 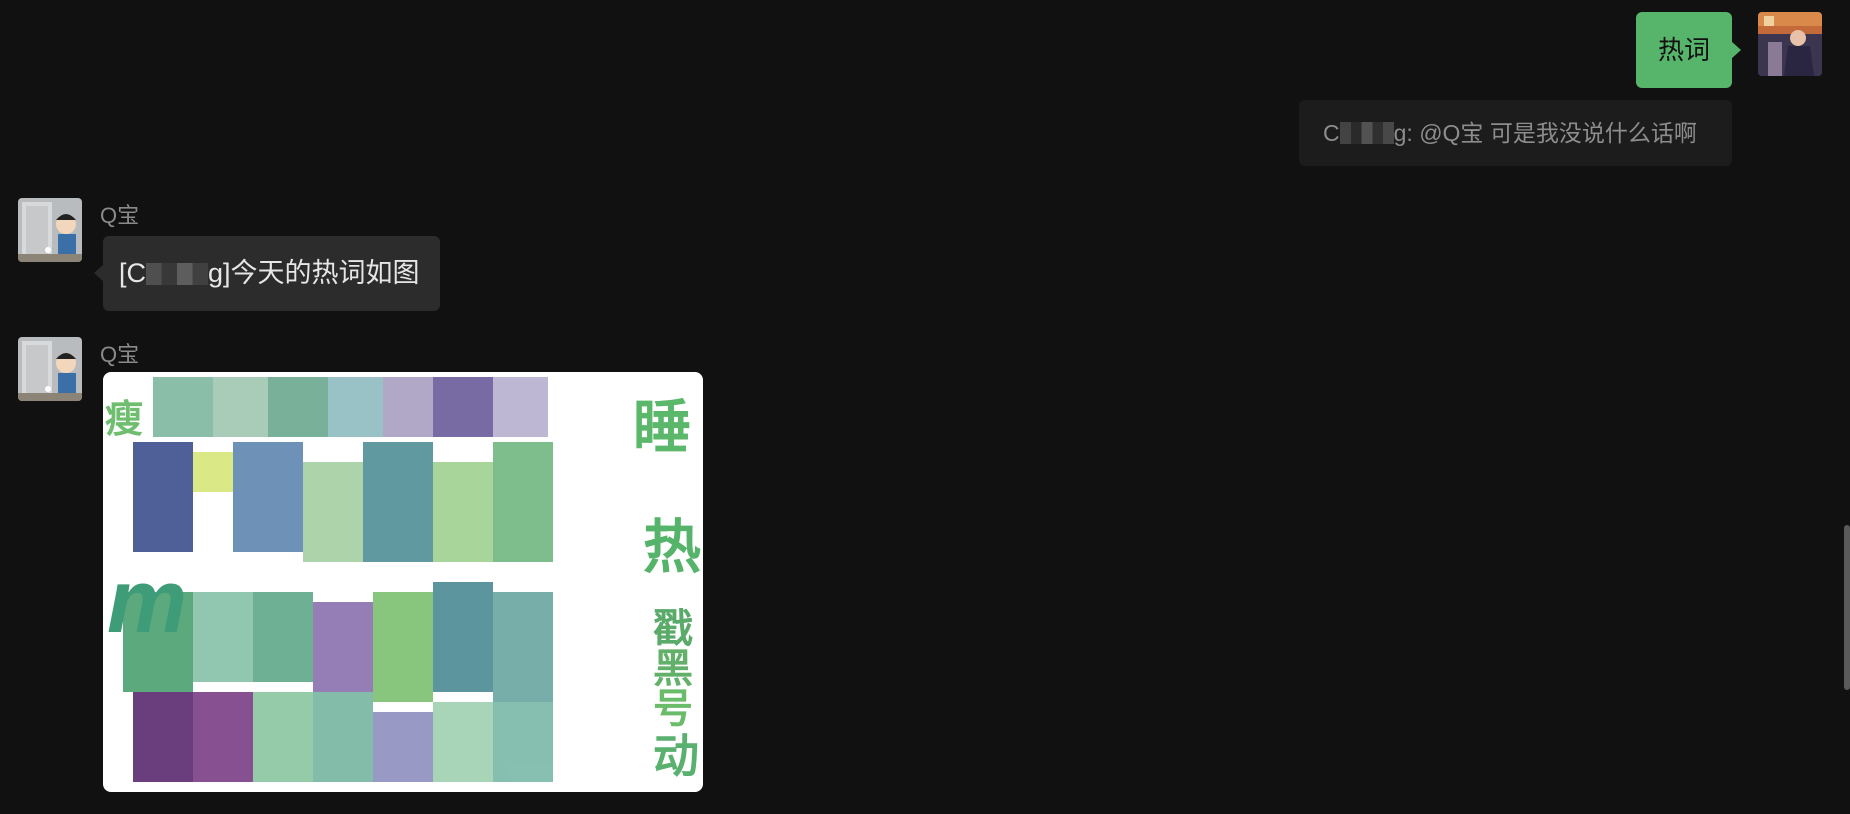 I want to click on self-message-text: 热词, so click(x=1683, y=50).